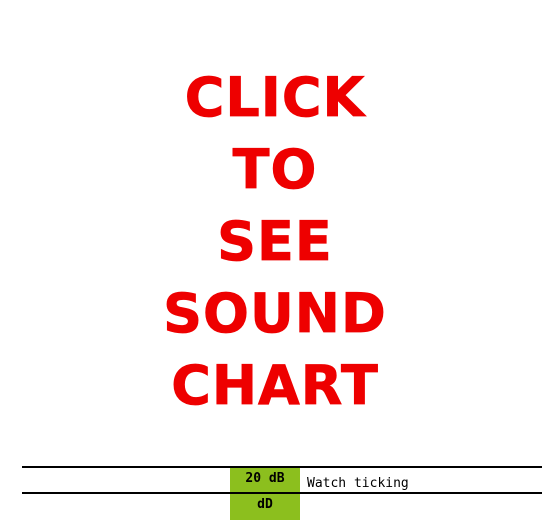 This screenshot has width=550, height=520. What do you see at coordinates (275, 386) in the screenshot?
I see `cta-line-5: CHART` at bounding box center [275, 386].